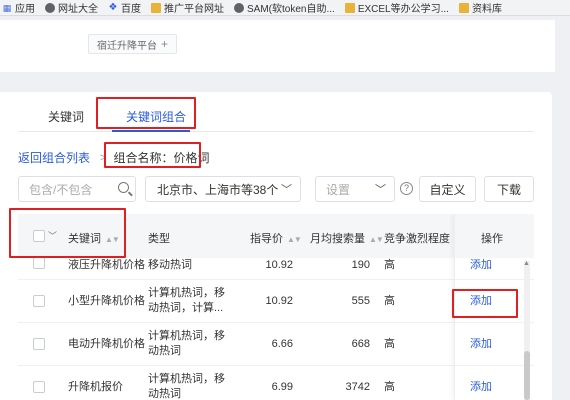  Describe the element at coordinates (94, 238) in the screenshot. I see `header-keyword: 关键词 ▲▼` at that location.